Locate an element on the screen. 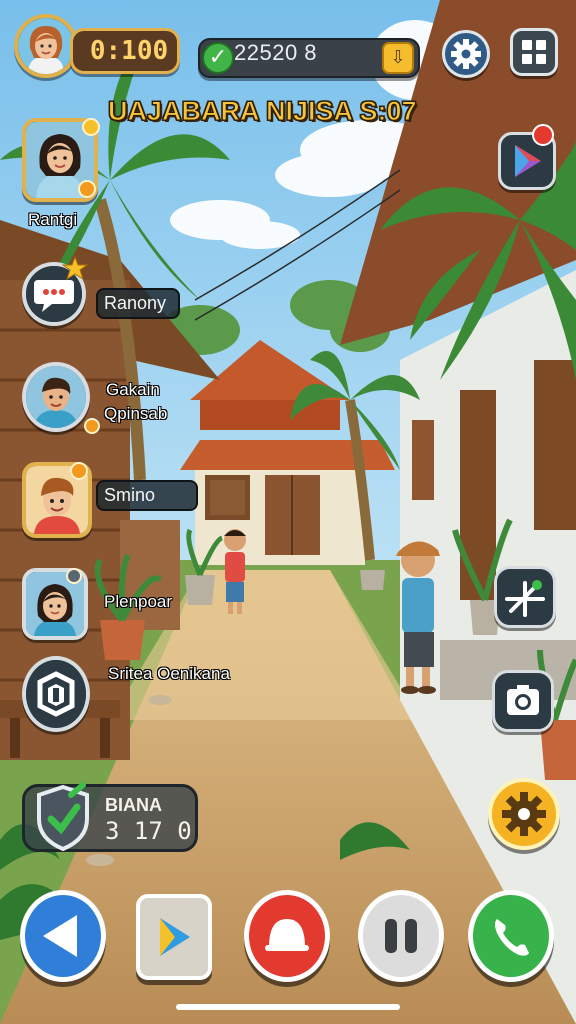 Image resolution: width=576 pixels, height=1024 pixels. play-button is located at coordinates (174, 937).